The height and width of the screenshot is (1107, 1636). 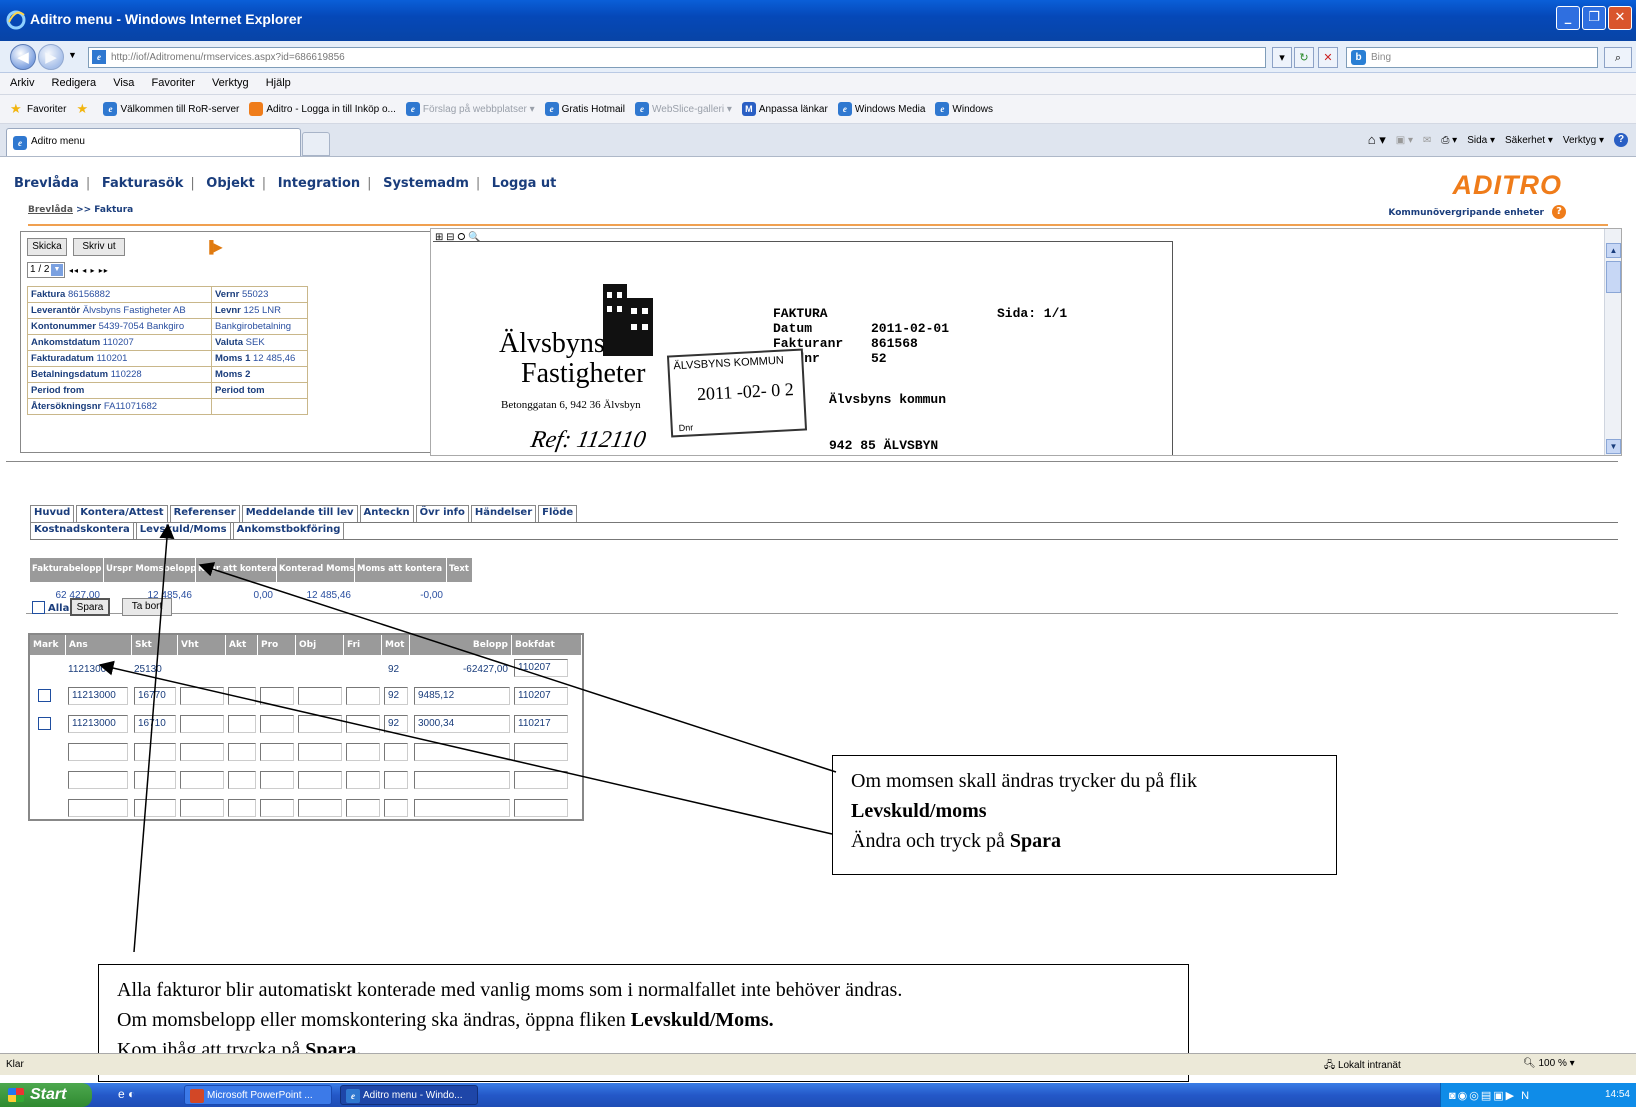 What do you see at coordinates (46, 183) in the screenshot?
I see `nav-brevlada: Brevlåda` at bounding box center [46, 183].